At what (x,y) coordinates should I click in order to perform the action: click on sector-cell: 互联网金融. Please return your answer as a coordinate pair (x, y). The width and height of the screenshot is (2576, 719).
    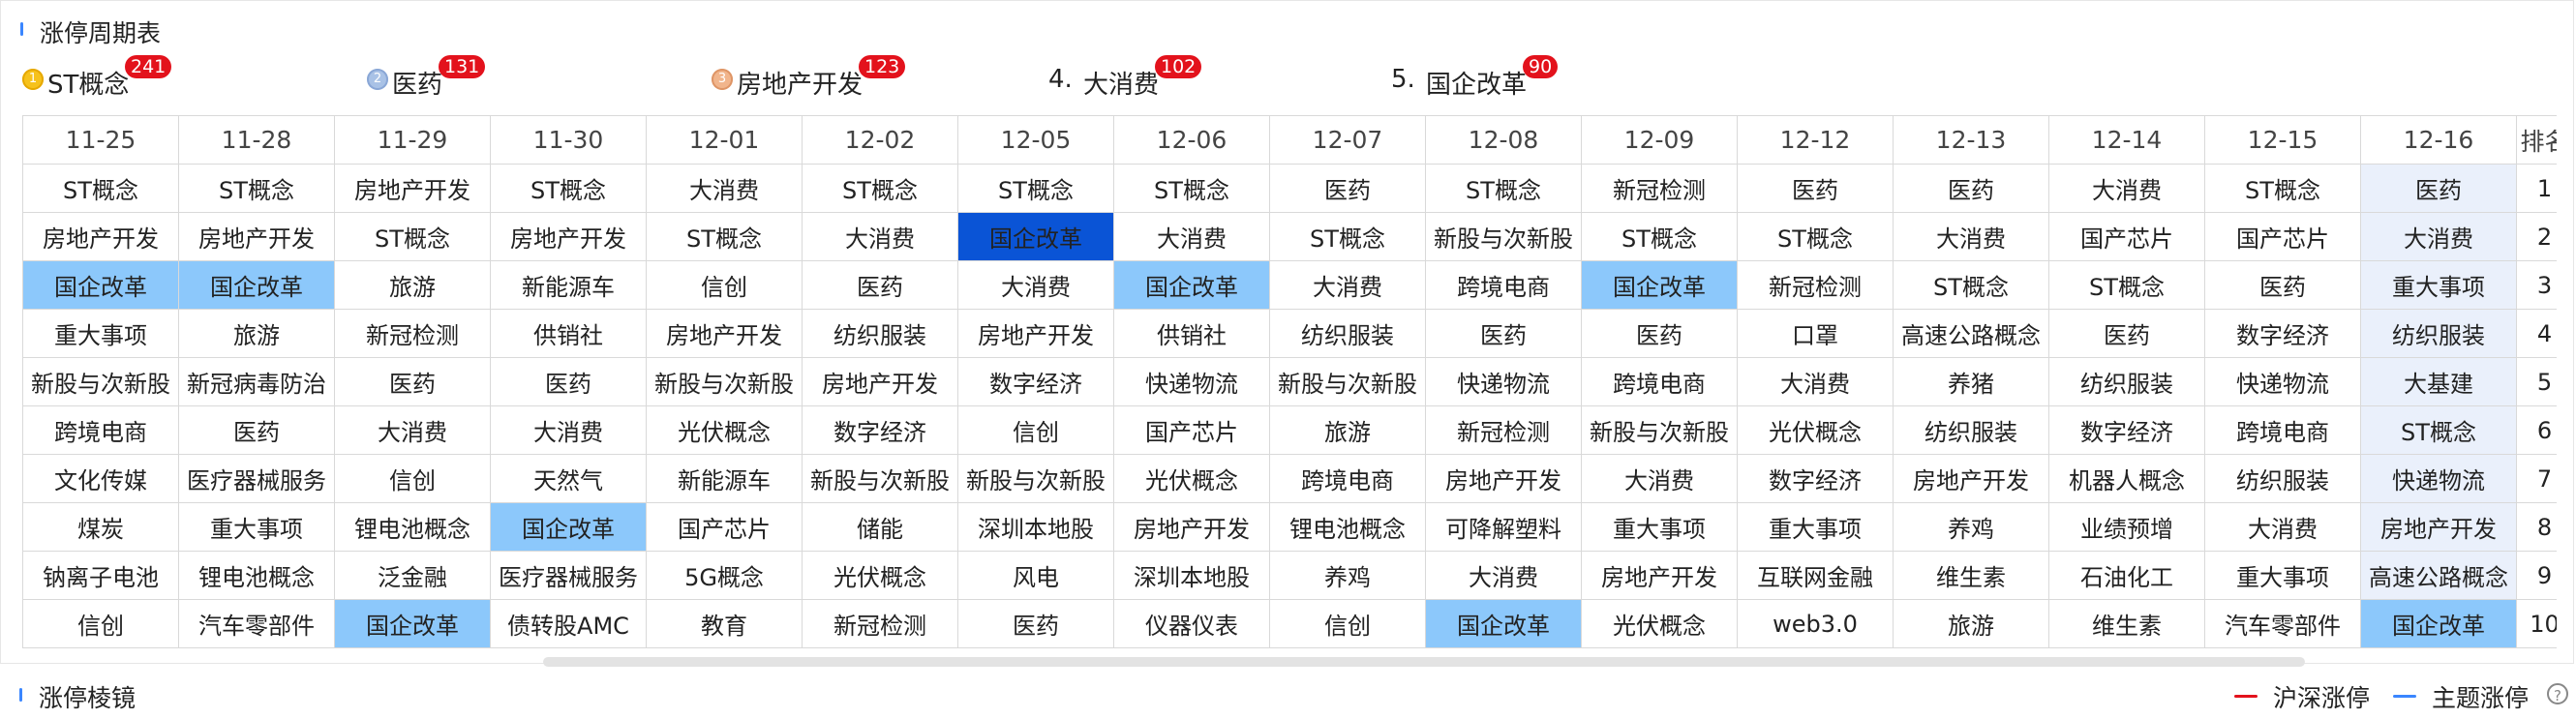
    Looking at the image, I should click on (1815, 575).